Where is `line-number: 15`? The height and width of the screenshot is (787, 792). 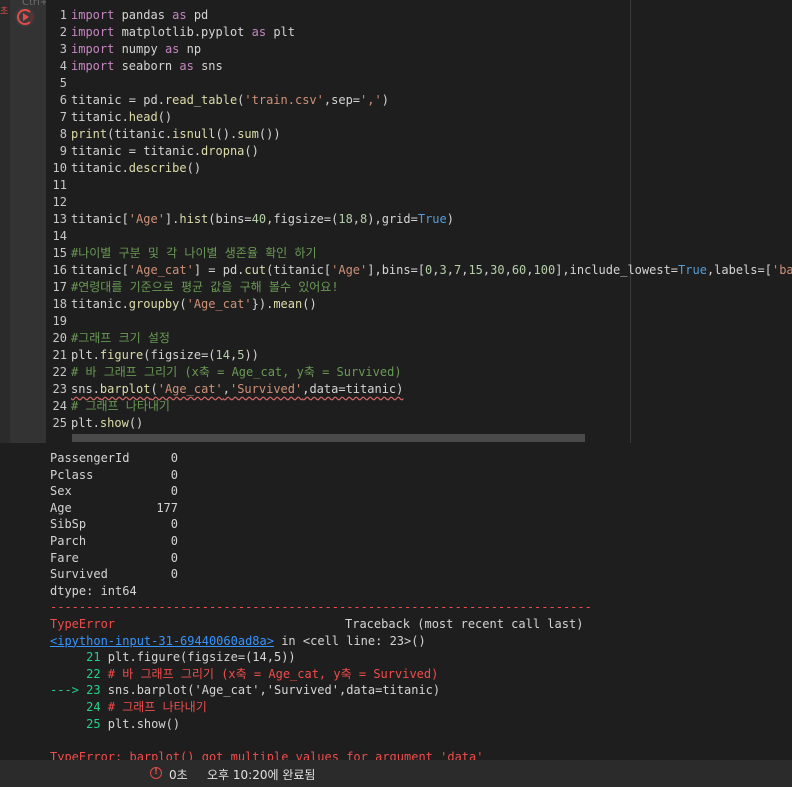
line-number: 15 is located at coordinates (59, 253).